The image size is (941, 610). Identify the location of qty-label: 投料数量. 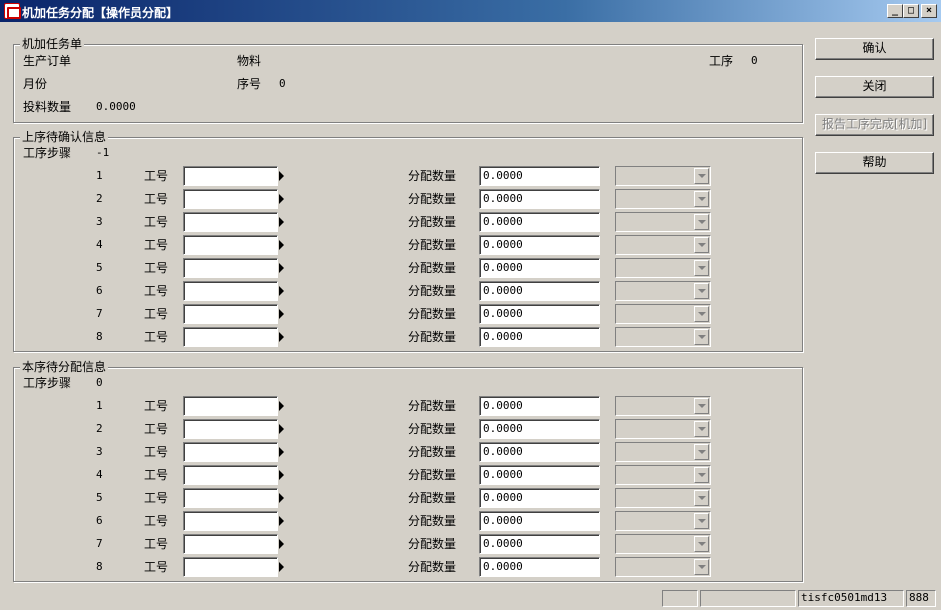
(47, 107).